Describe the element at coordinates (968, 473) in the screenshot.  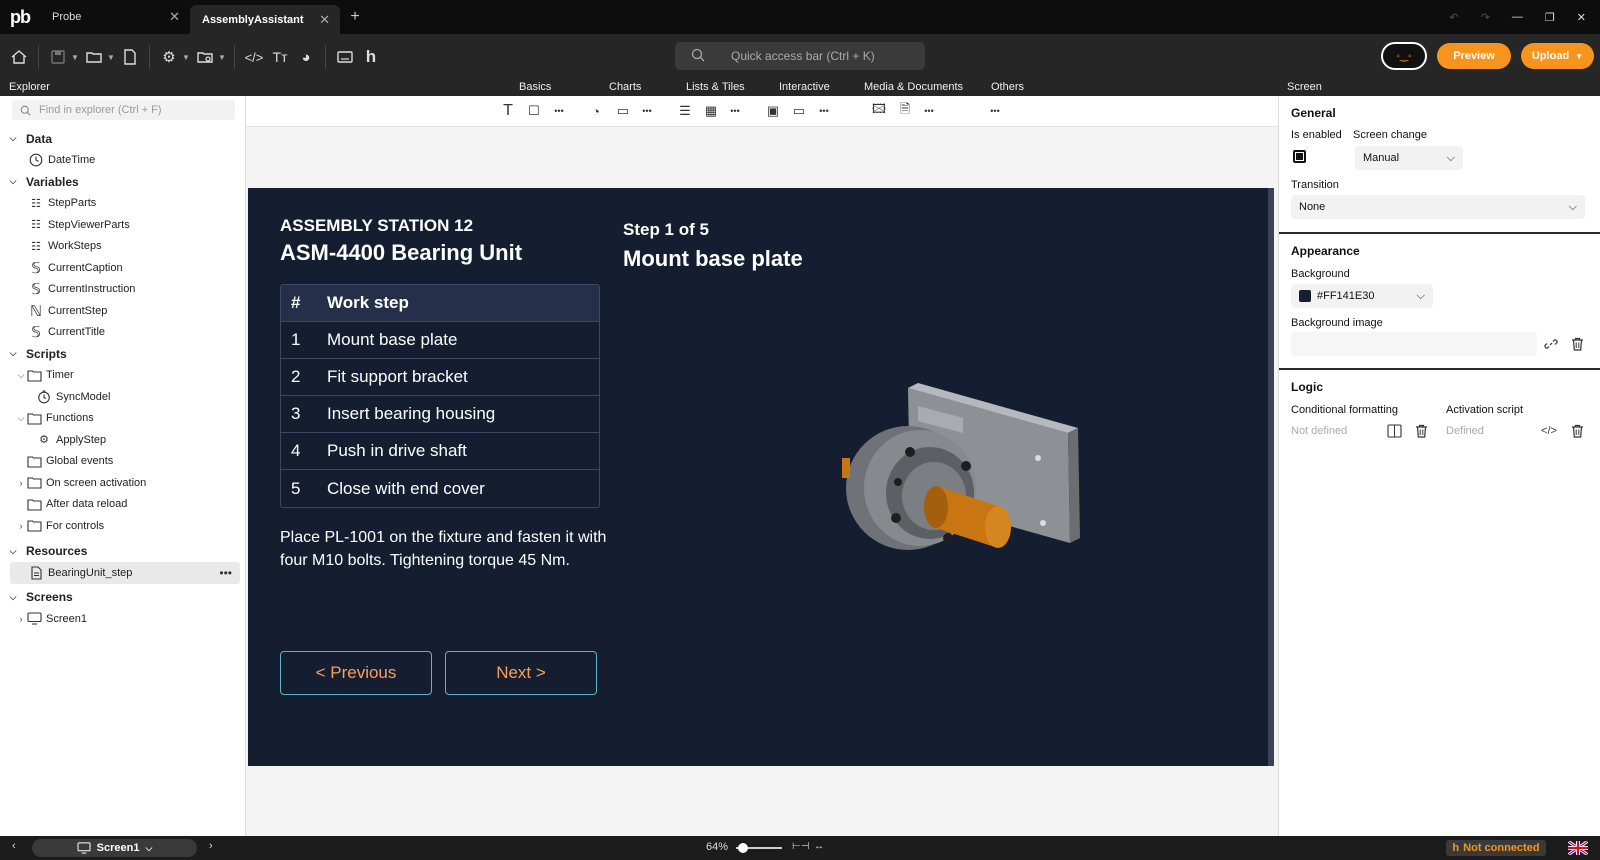
I see `3d-model-viewer` at that location.